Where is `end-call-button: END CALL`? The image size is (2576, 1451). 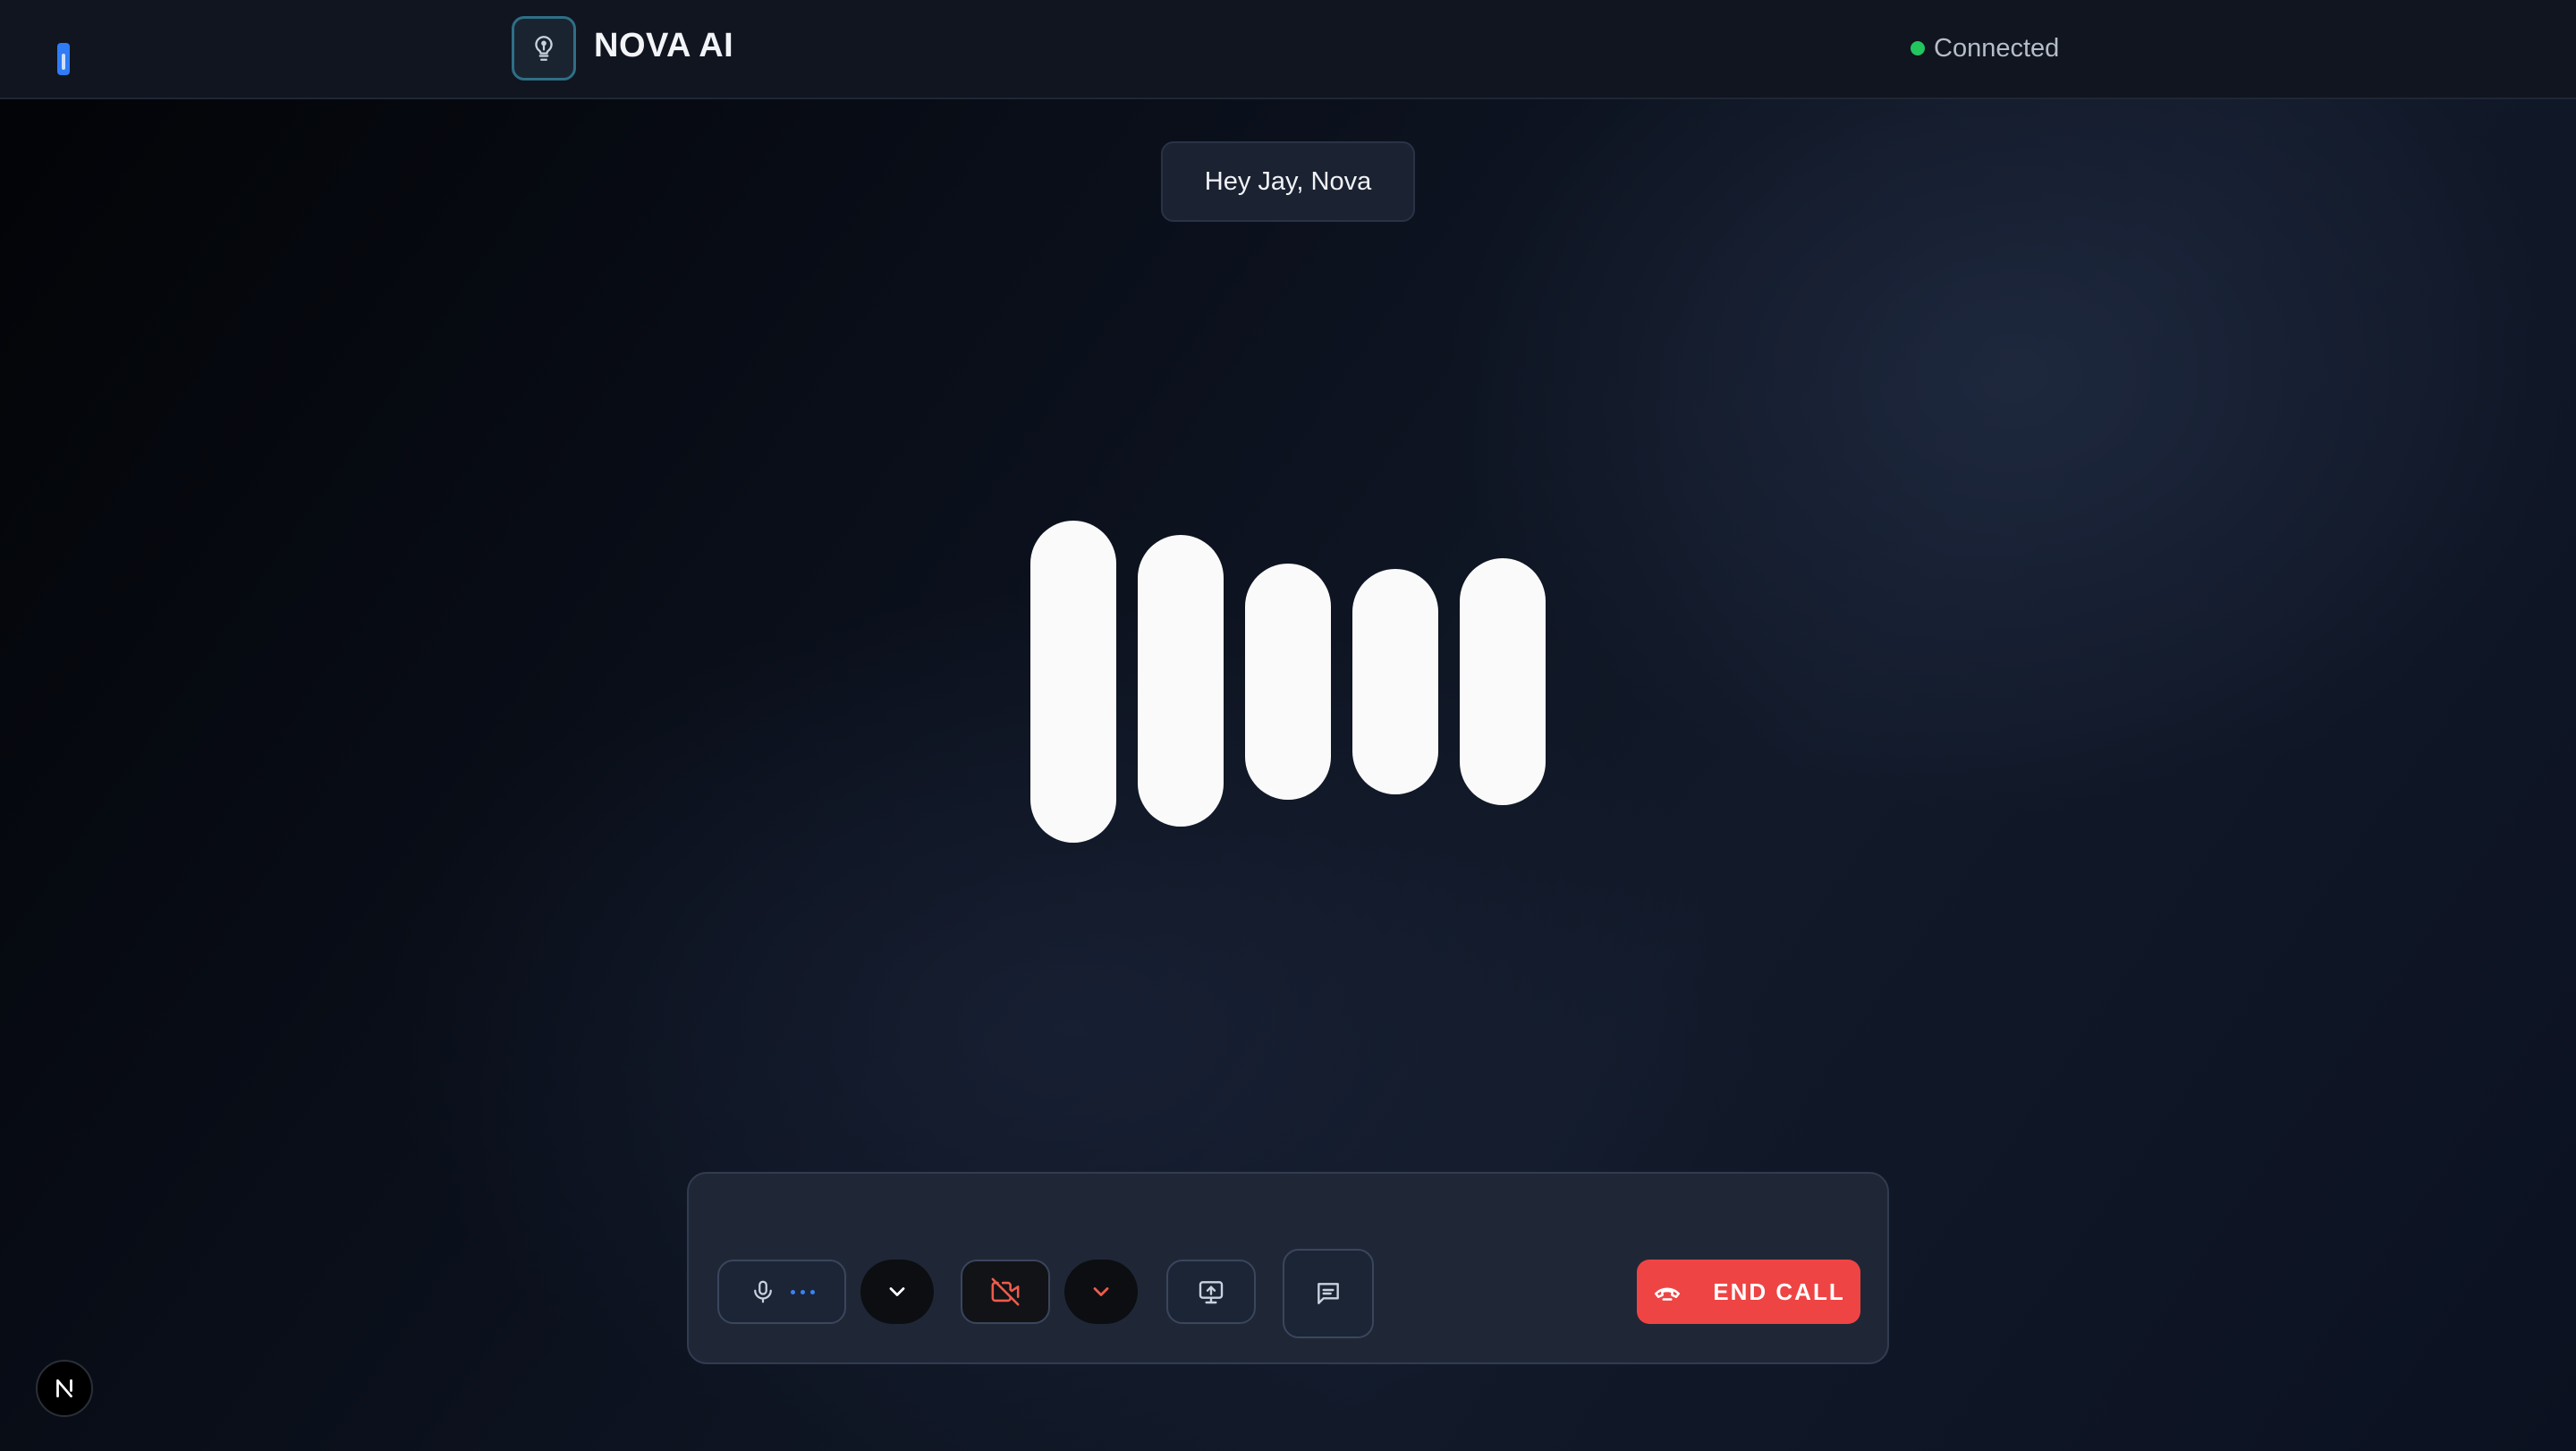 end-call-button: END CALL is located at coordinates (1748, 1292).